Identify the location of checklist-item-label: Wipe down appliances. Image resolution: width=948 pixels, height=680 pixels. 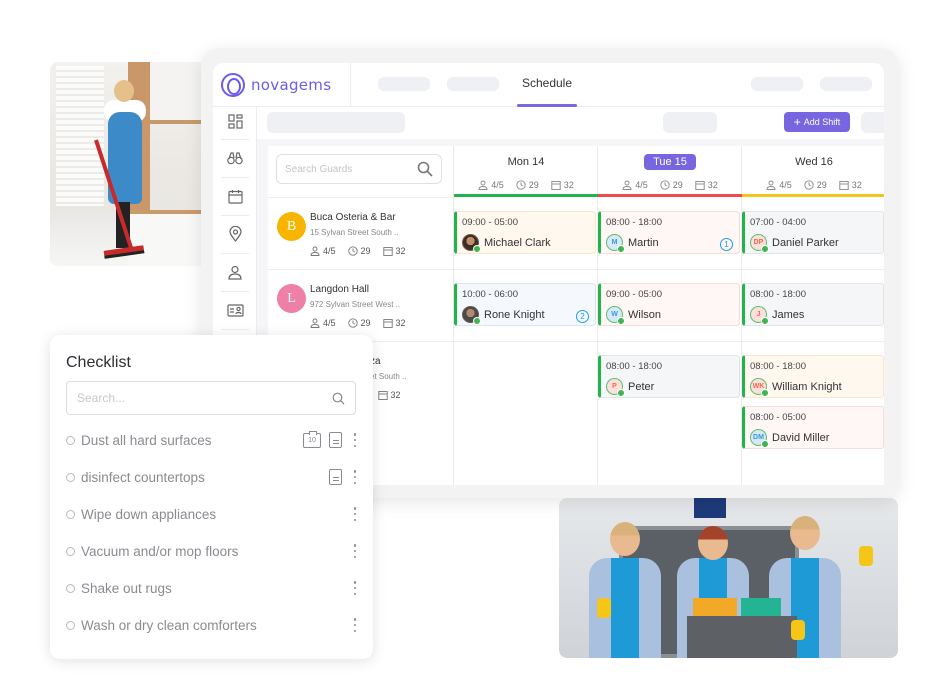
(149, 514).